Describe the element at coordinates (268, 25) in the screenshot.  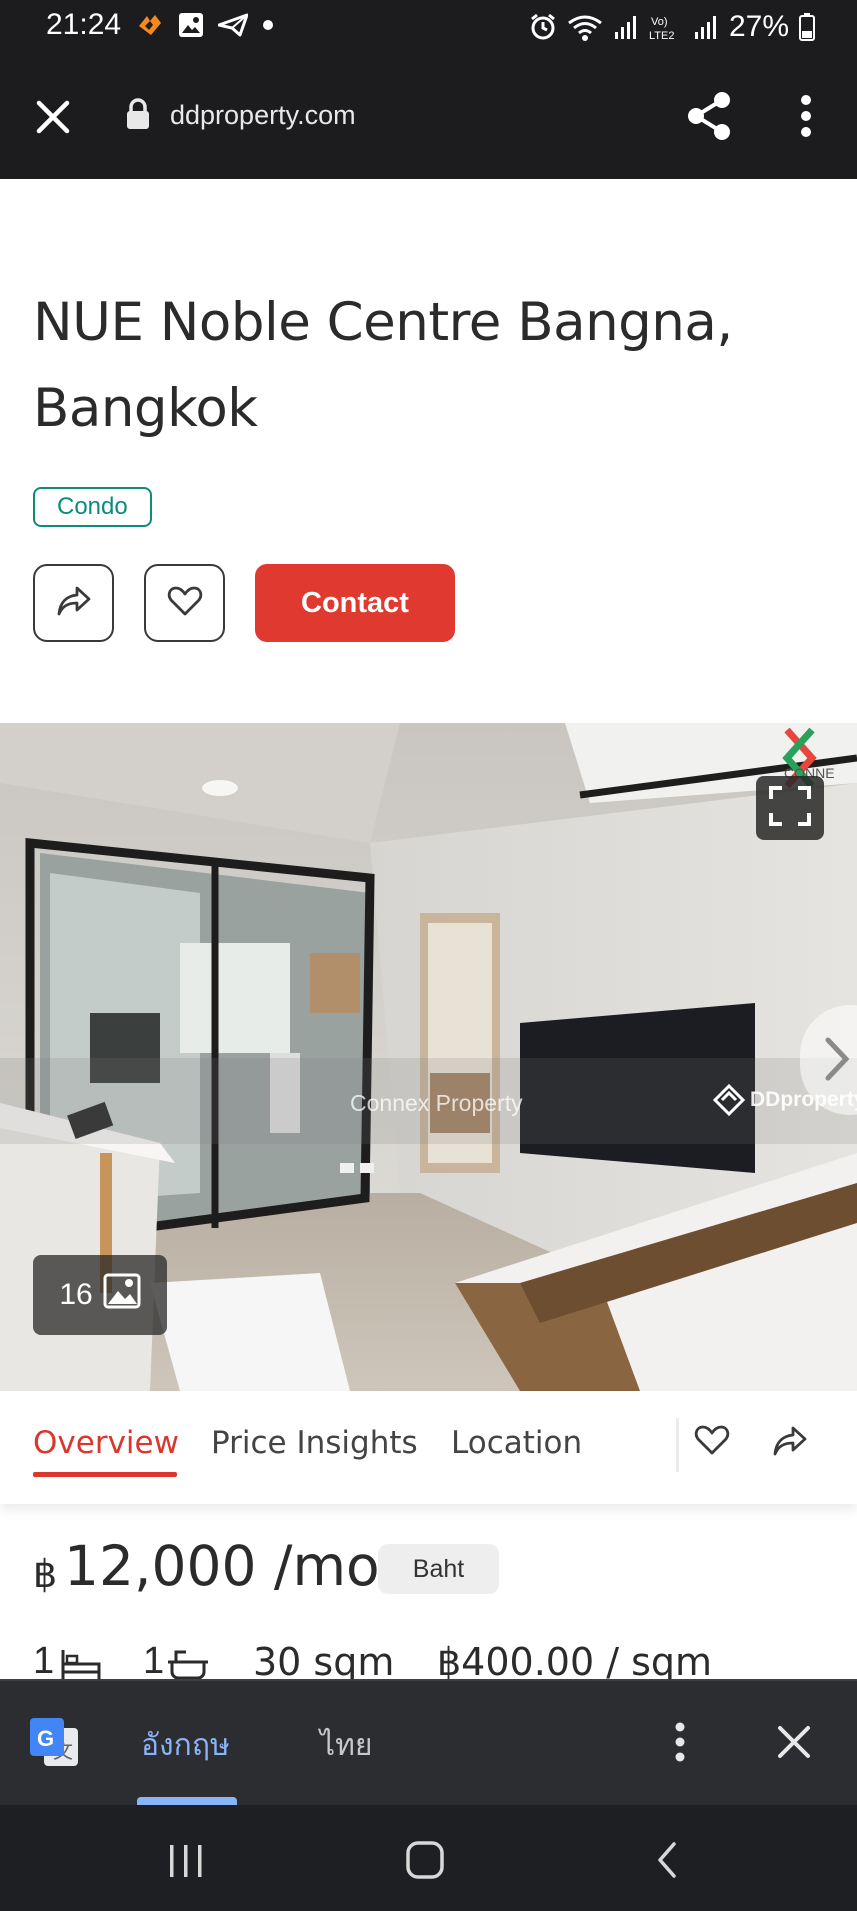
I see `dot-icon` at that location.